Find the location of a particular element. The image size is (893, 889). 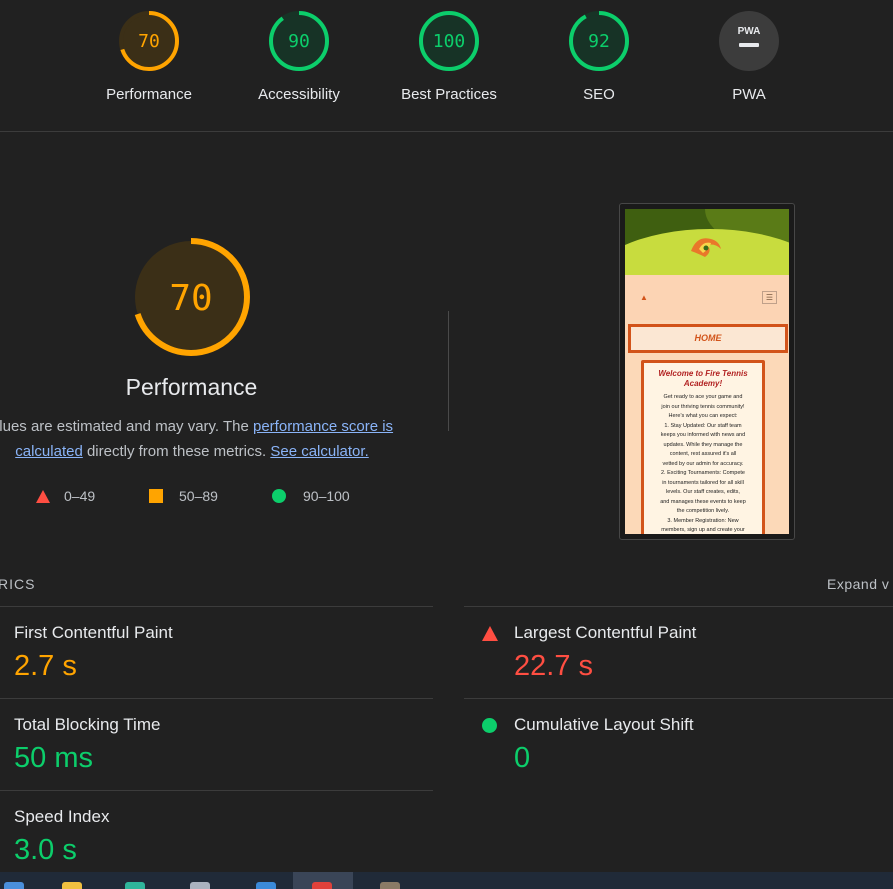

legend-average: 50–89 is located at coordinates (183, 496).